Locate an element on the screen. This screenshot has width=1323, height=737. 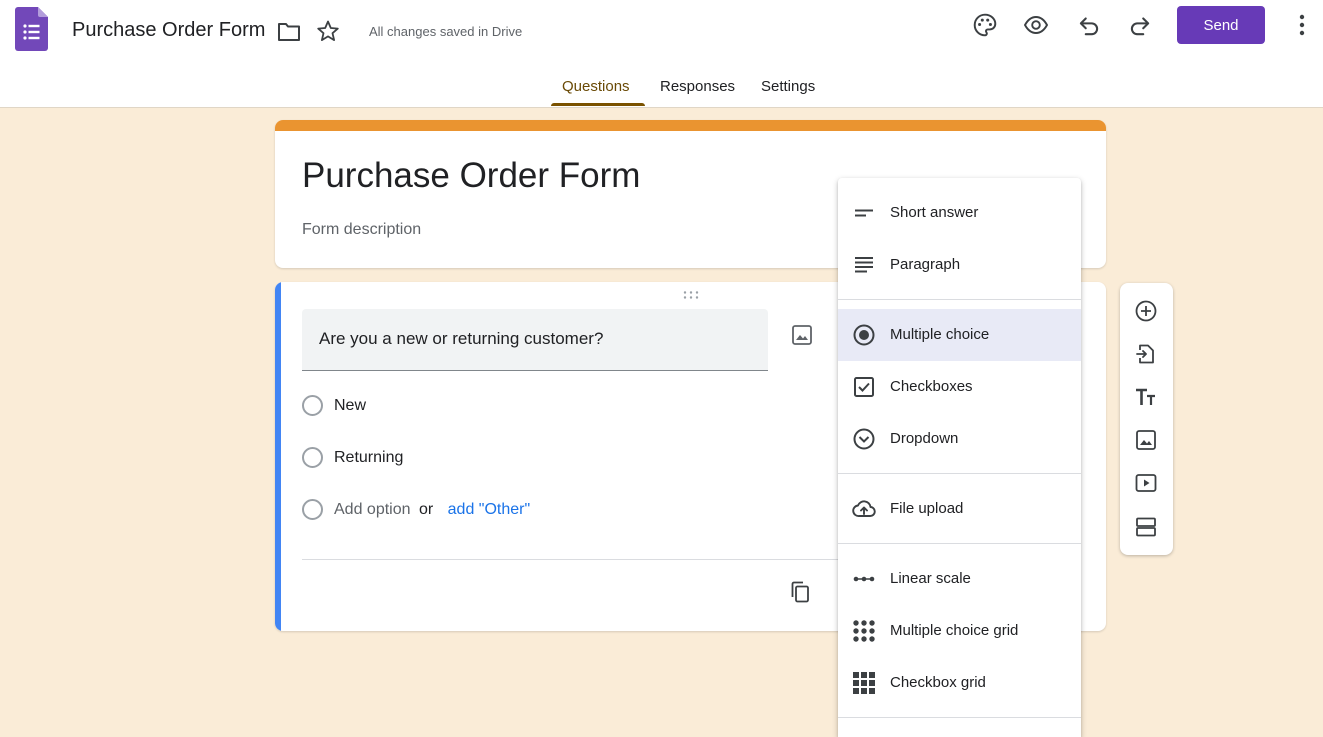
linear-scale-icon is located at coordinates (864, 579).